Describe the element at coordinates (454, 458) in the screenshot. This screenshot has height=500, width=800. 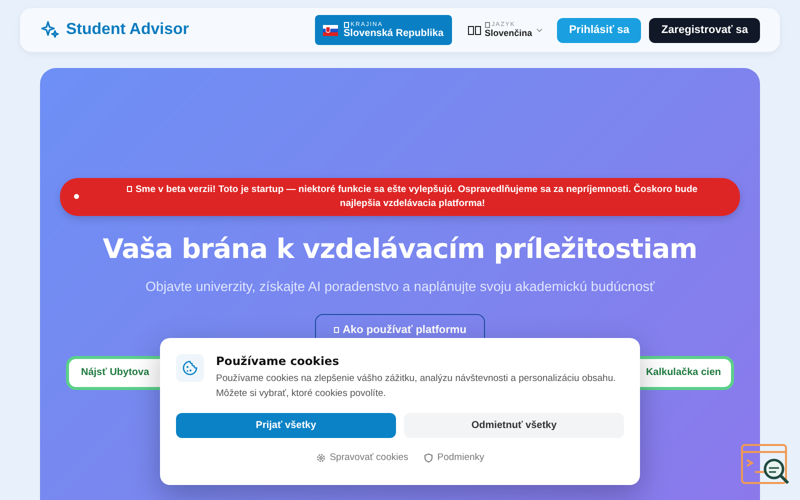
I see `terms-link: Podmienky` at that location.